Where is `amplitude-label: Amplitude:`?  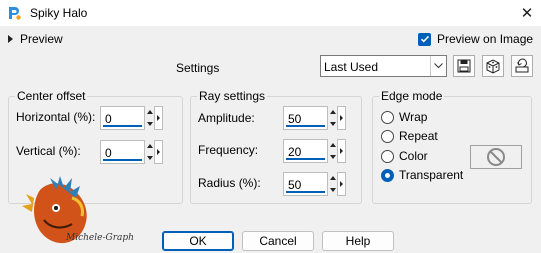 amplitude-label: Amplitude: is located at coordinates (226, 118).